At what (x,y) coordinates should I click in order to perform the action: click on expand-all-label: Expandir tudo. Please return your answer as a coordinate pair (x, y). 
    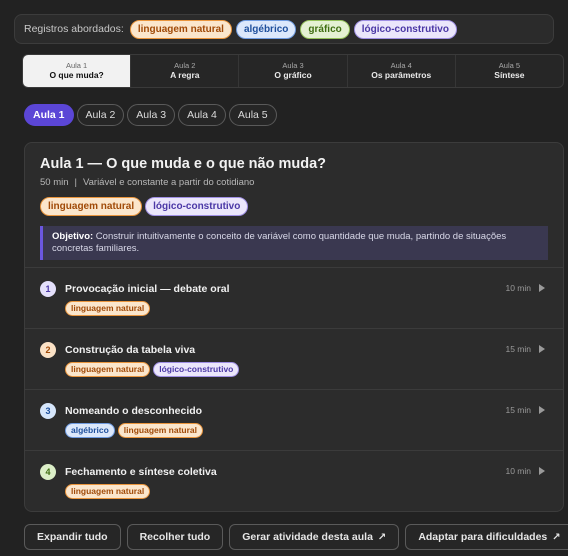
    Looking at the image, I should click on (72, 537).